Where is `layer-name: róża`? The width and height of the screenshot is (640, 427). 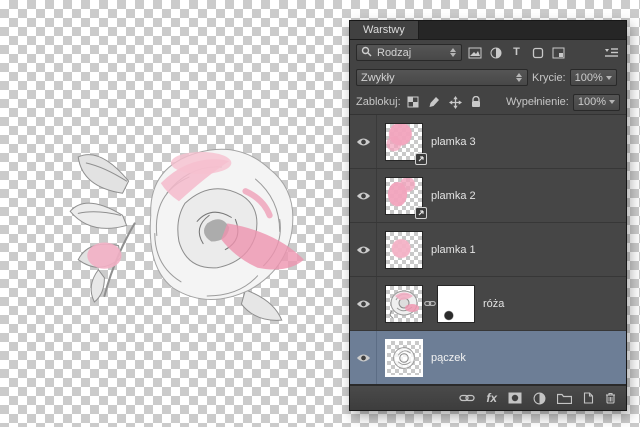
layer-name: róża is located at coordinates (494, 303).